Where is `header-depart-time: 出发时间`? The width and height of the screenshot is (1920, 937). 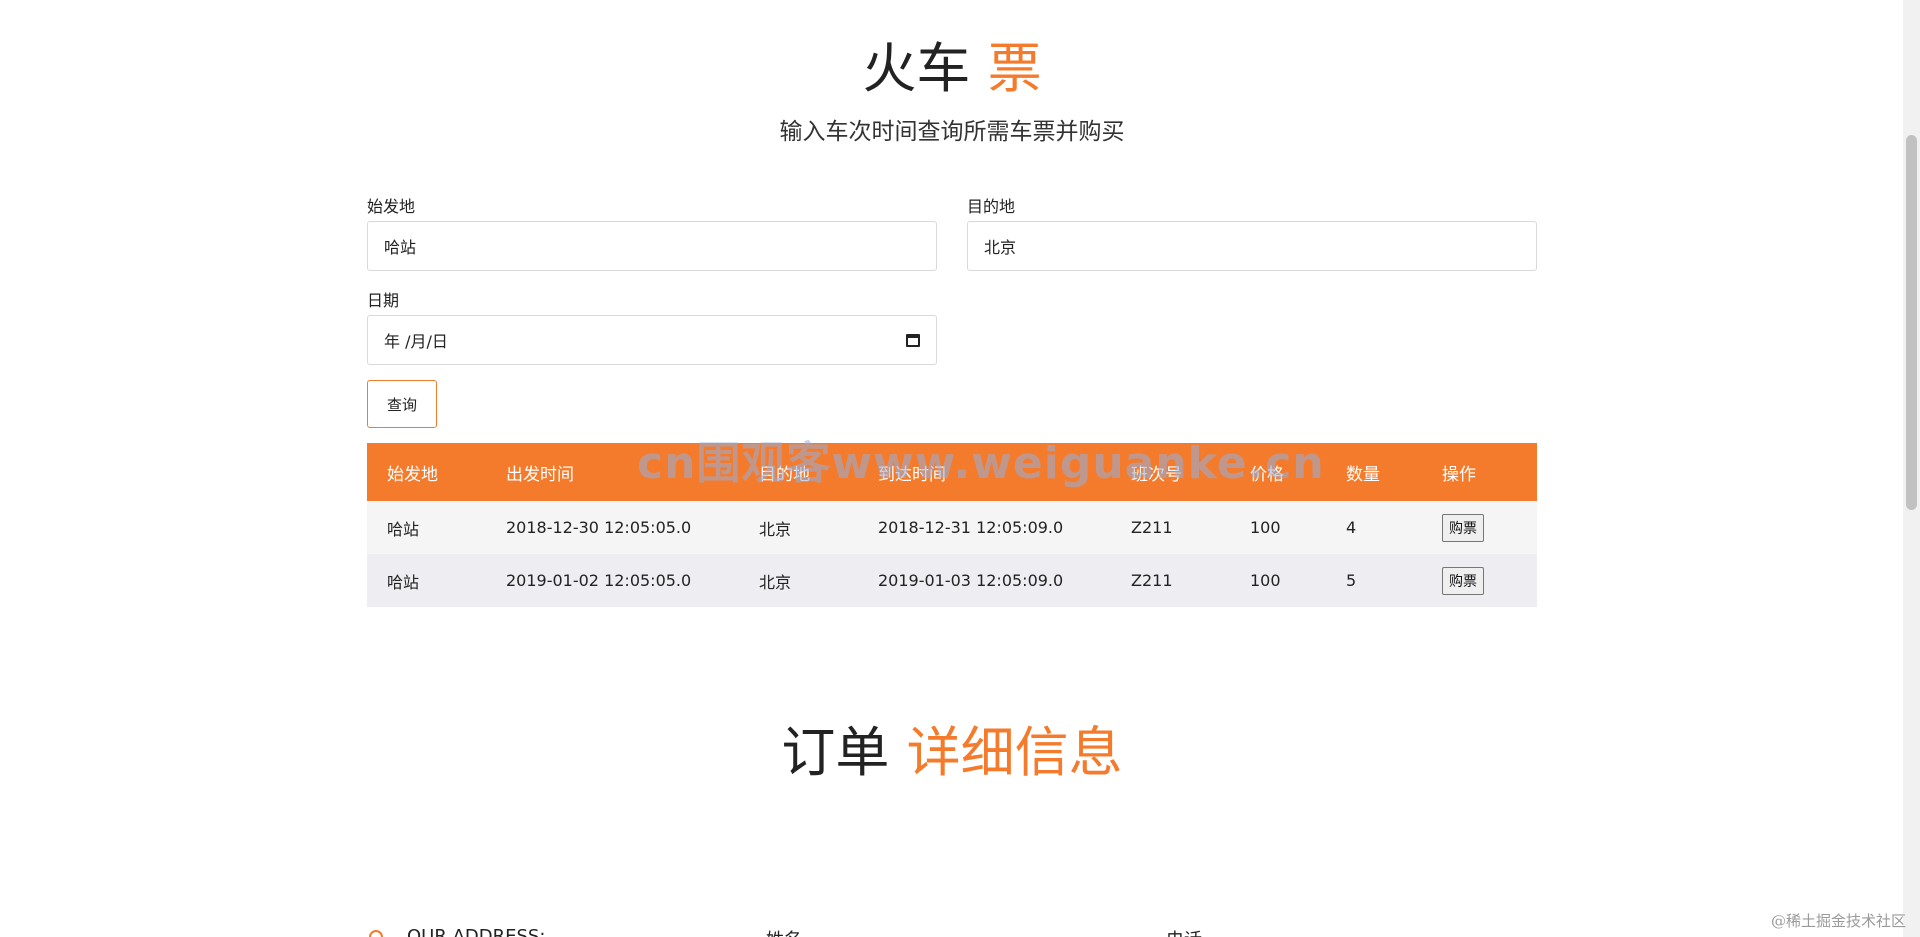 header-depart-time: 出发时间 is located at coordinates (612, 472).